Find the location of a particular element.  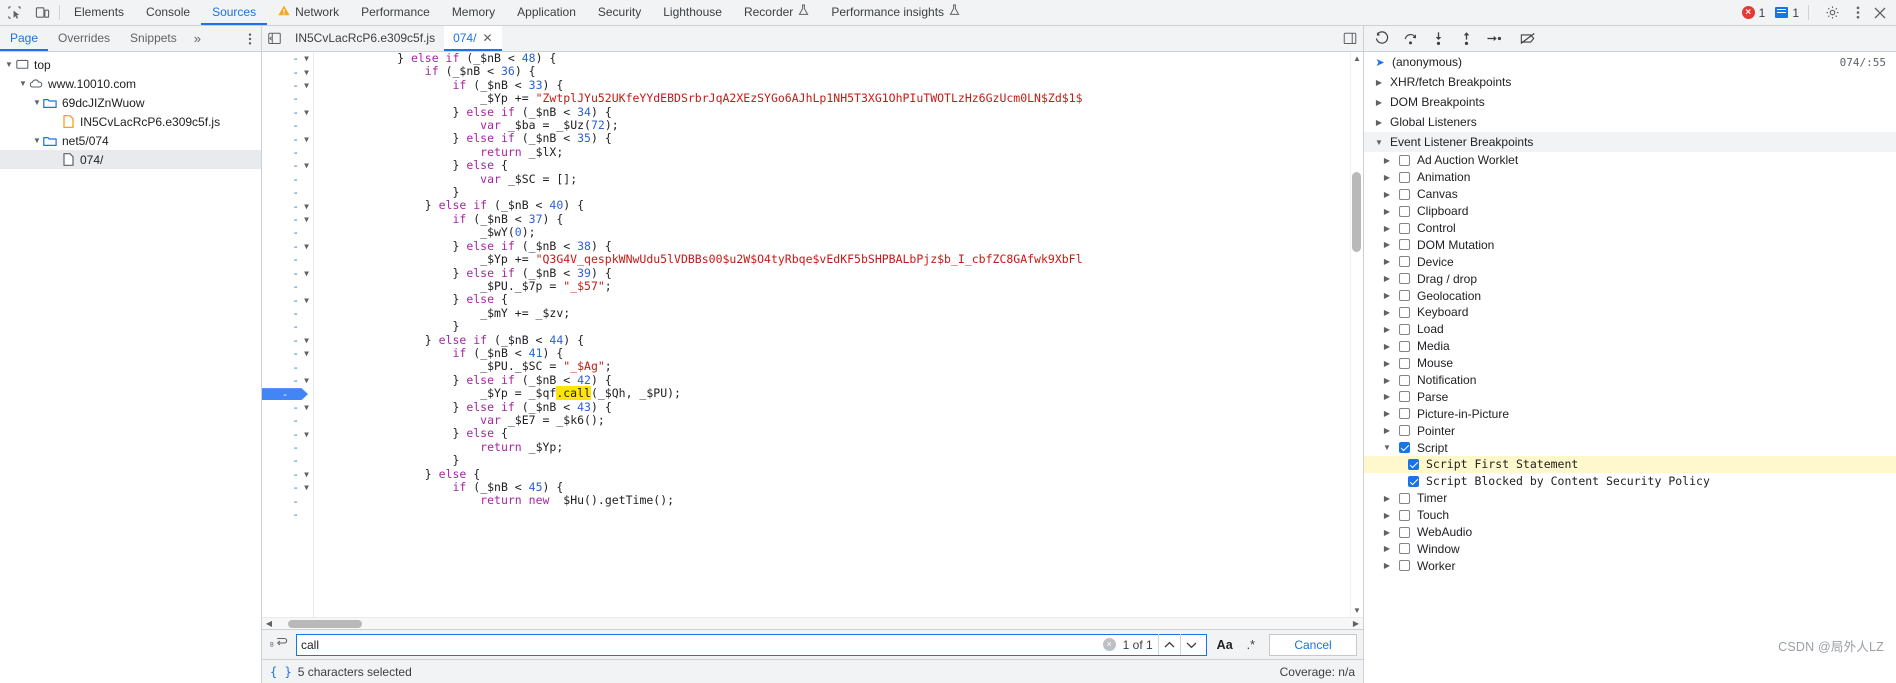

clear-search-icon: × is located at coordinates (1109, 644).